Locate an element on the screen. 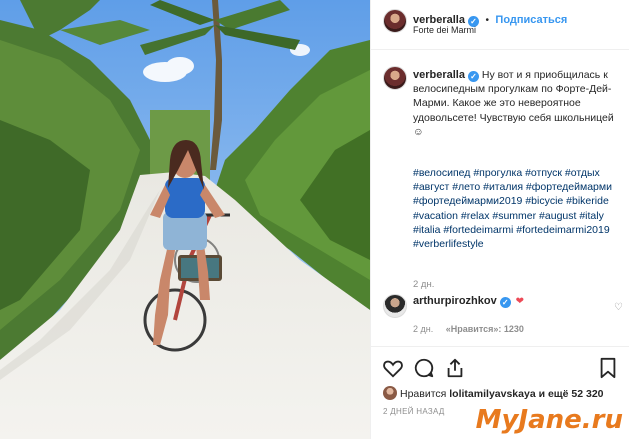 This screenshot has width=629, height=439. action-bar is located at coordinates (500, 366).